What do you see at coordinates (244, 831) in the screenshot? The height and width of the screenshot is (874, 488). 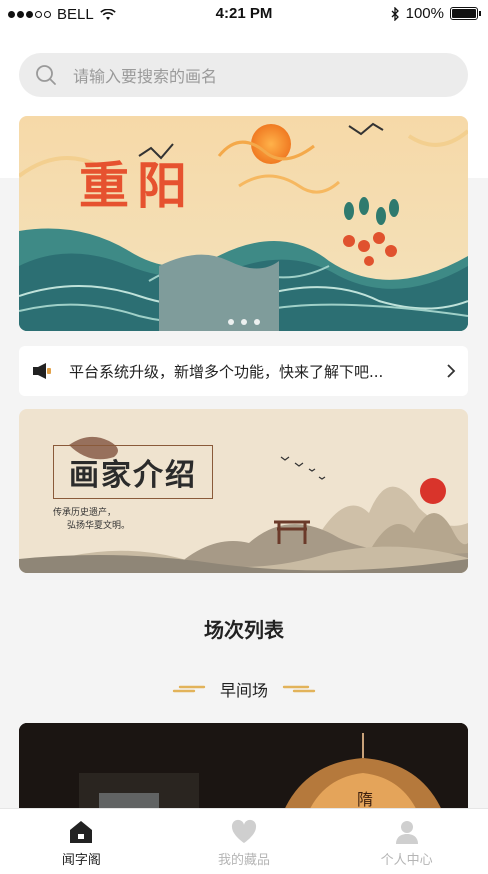 I see `heart-icon` at bounding box center [244, 831].